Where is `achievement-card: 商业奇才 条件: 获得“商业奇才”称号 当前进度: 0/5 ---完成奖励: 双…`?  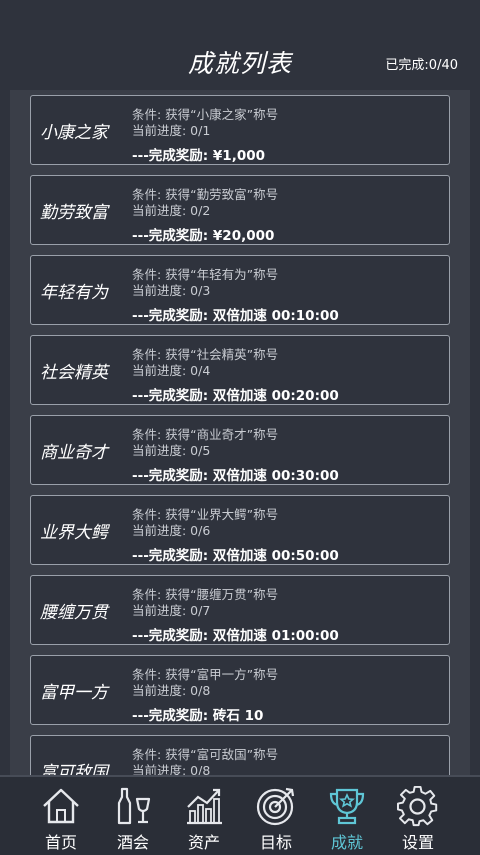
achievement-card: 商业奇才 条件: 获得“商业奇才”称号 当前进度: 0/5 ---完成奖励: 双… is located at coordinates (240, 450).